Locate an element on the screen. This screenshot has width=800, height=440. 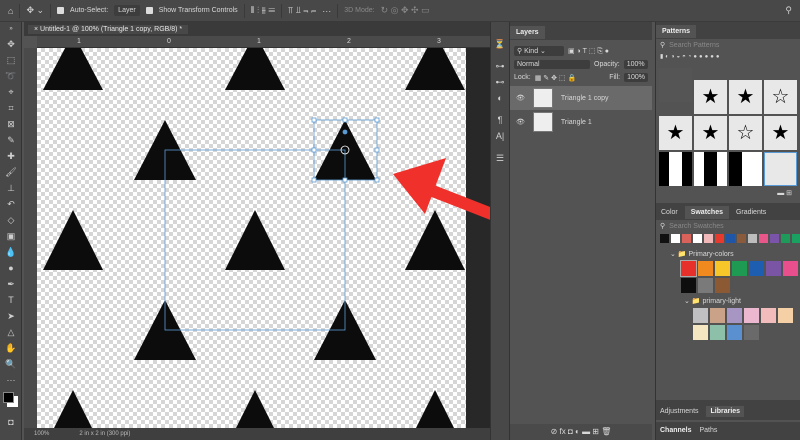
color-swatches is located at coordinates (10, 401).